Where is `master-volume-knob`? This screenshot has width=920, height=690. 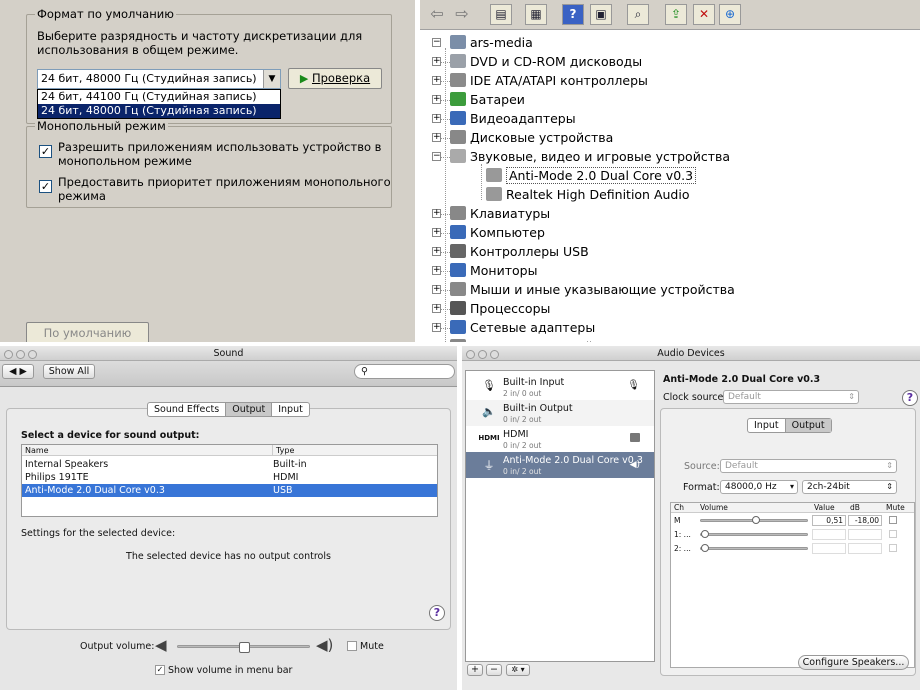 master-volume-knob is located at coordinates (756, 520).